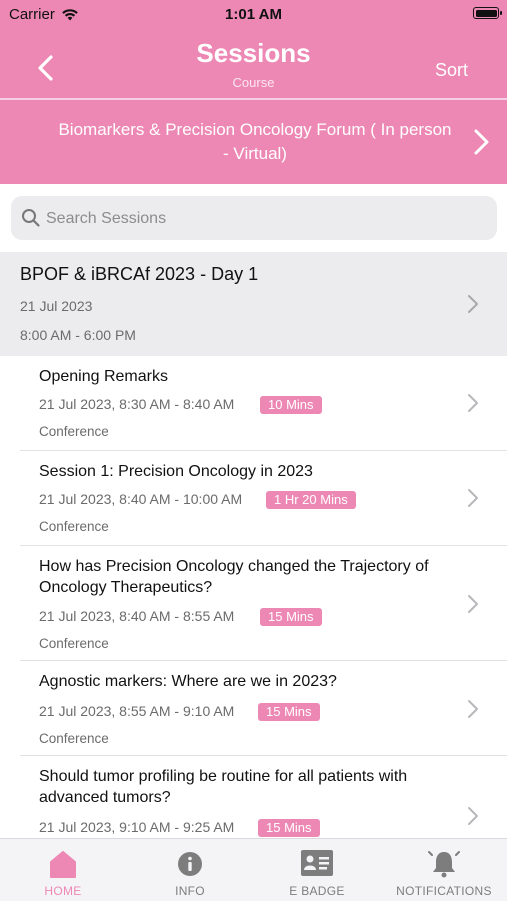  I want to click on tab-e-badge: E BADGE, so click(317, 870).